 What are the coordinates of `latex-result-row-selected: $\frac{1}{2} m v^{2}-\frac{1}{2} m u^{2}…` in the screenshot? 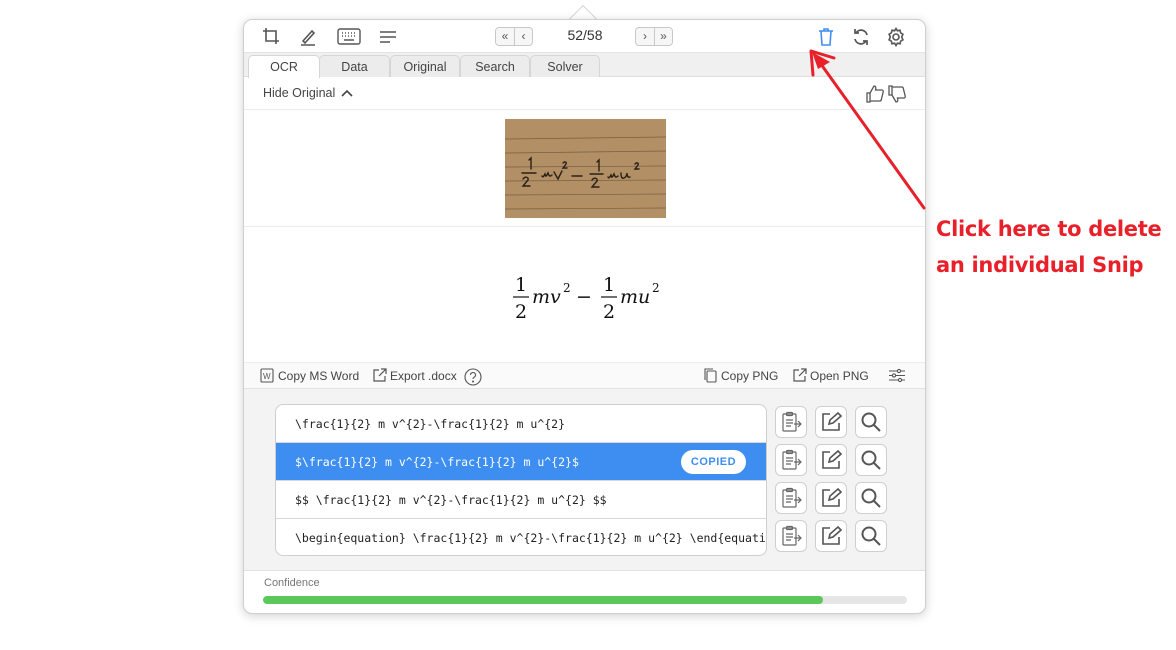 It's located at (521, 462).